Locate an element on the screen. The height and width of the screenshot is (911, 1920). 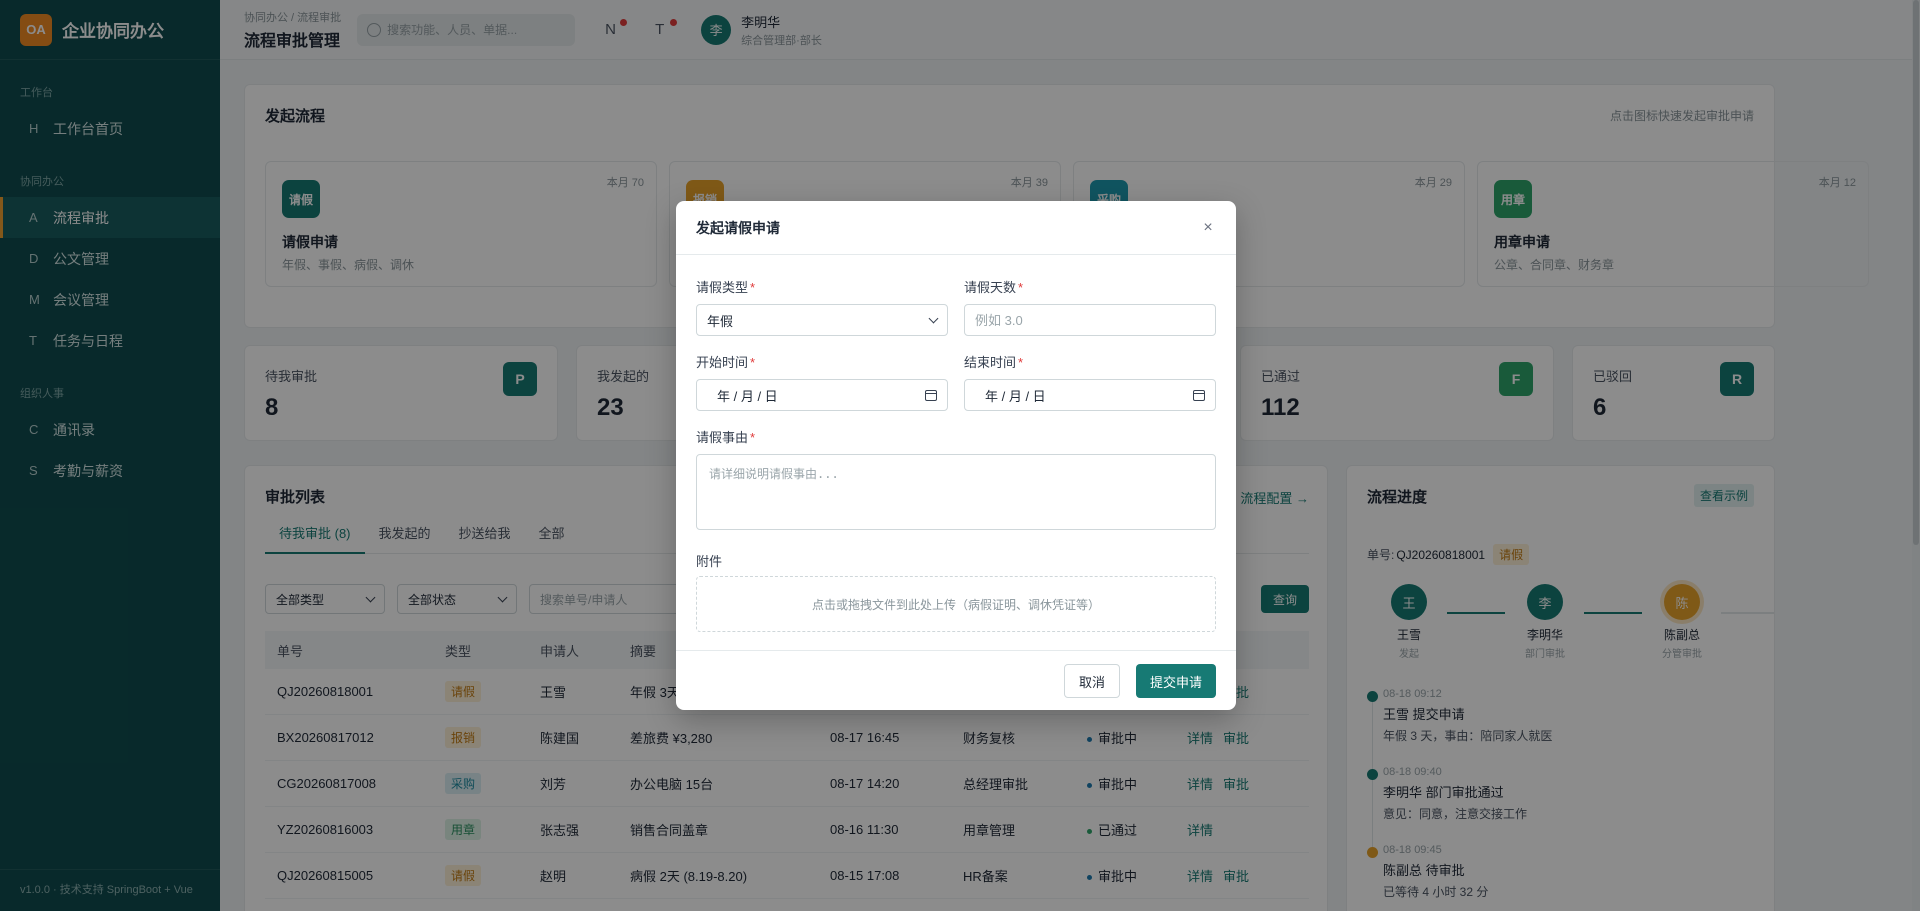
leave-type-field: 请假类型 * 年假 is located at coordinates (822, 306).